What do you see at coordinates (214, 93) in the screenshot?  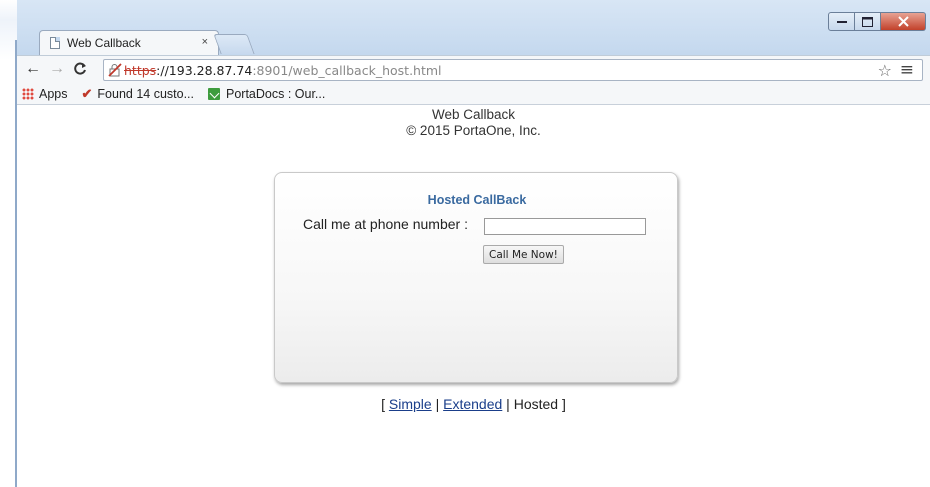 I see `portadocs-icon` at bounding box center [214, 93].